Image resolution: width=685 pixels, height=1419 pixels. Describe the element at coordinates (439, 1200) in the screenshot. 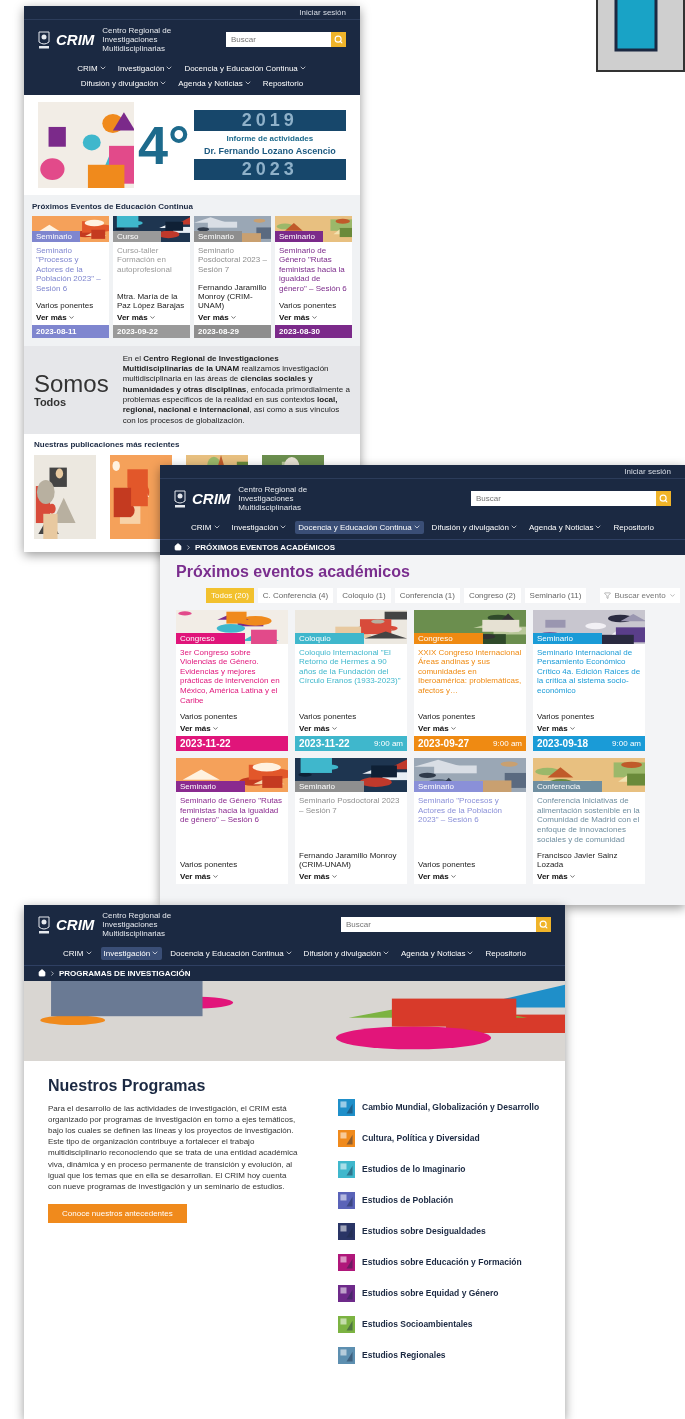

I see `program-link: Estudios de Población` at that location.